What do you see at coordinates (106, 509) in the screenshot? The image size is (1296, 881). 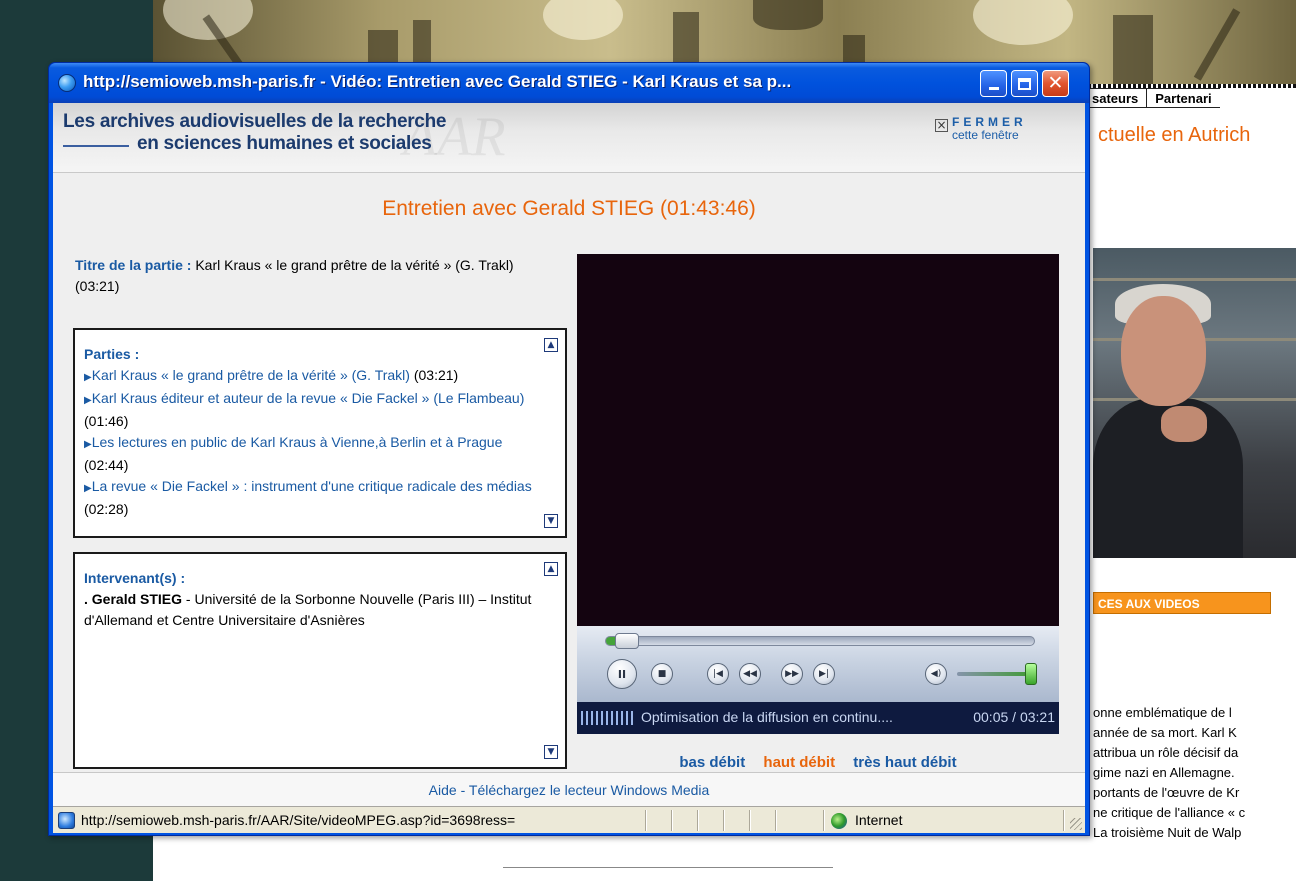 I see `part-duration: (02:28)` at bounding box center [106, 509].